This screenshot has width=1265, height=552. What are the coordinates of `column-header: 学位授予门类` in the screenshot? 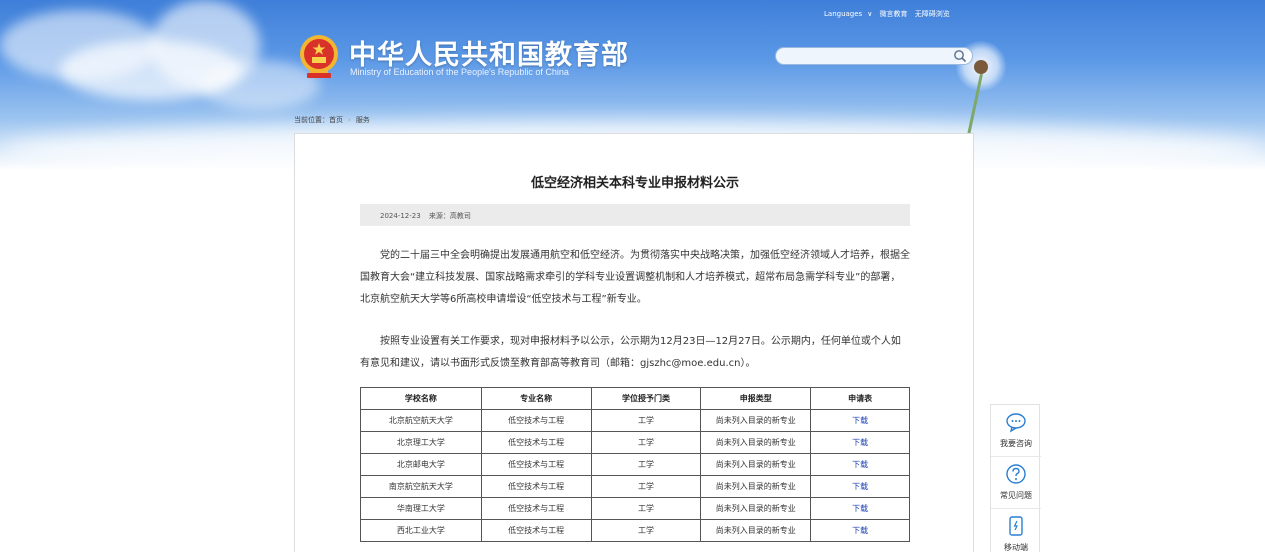 It's located at (646, 398).